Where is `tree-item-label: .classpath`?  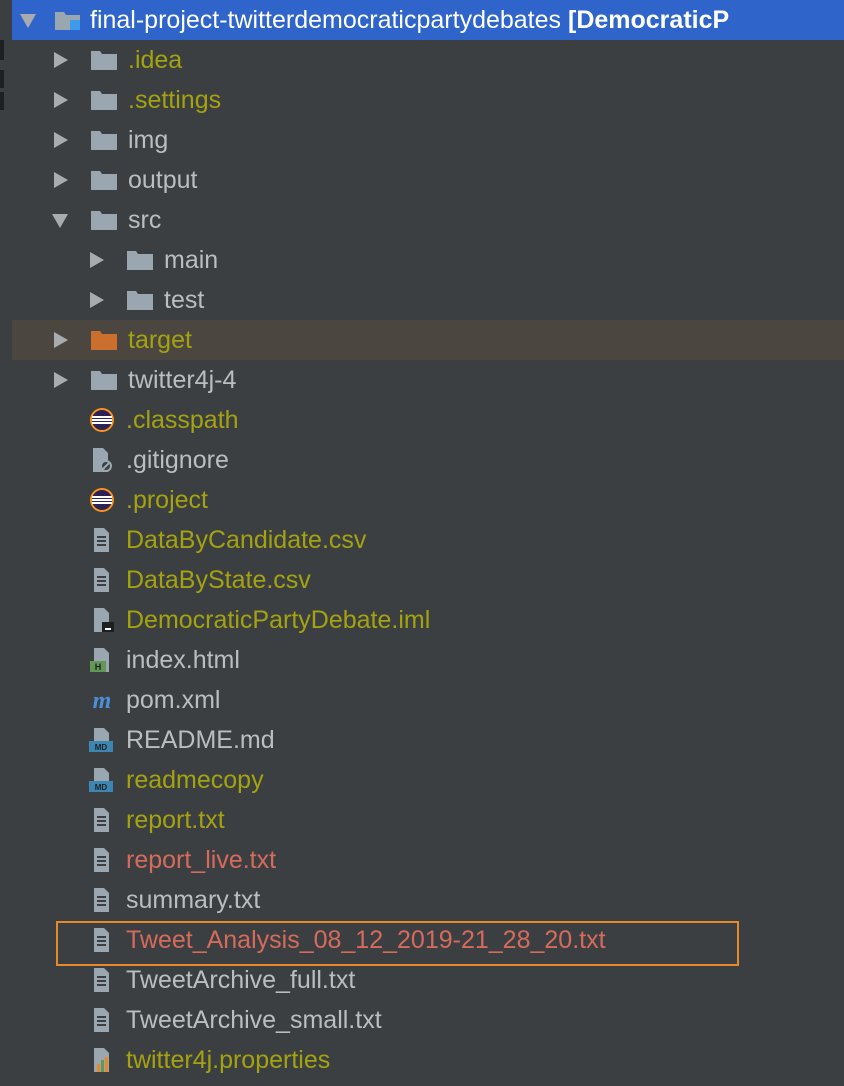
tree-item-label: .classpath is located at coordinates (182, 420).